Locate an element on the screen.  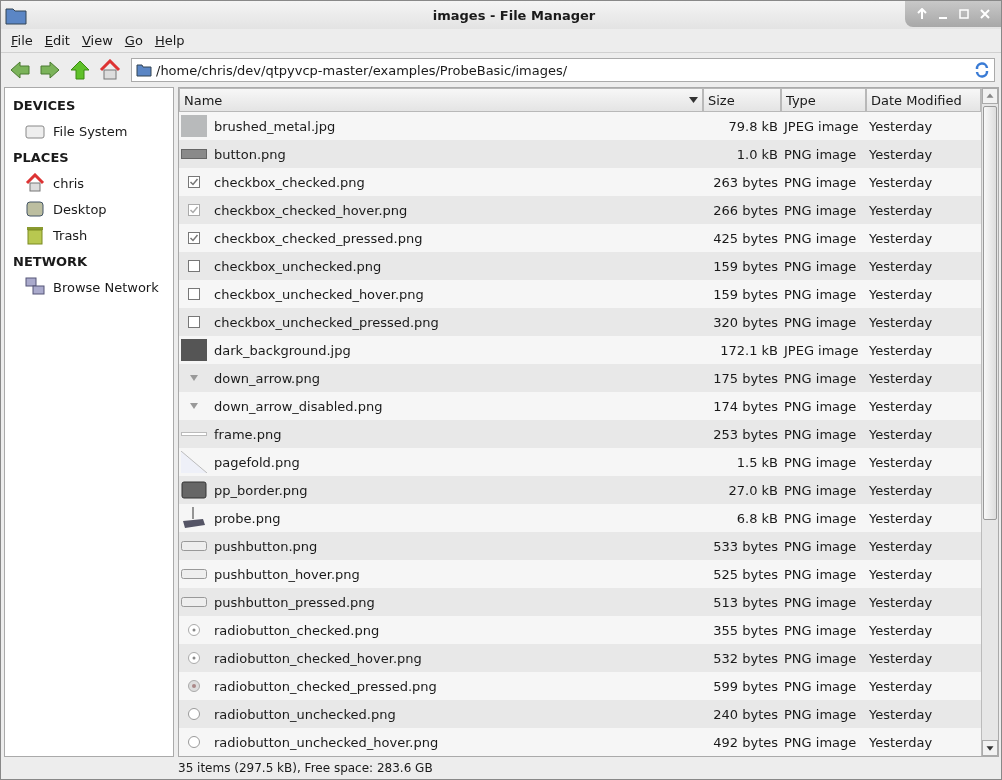
file-size: 240 bytes is located at coordinates (745, 714).